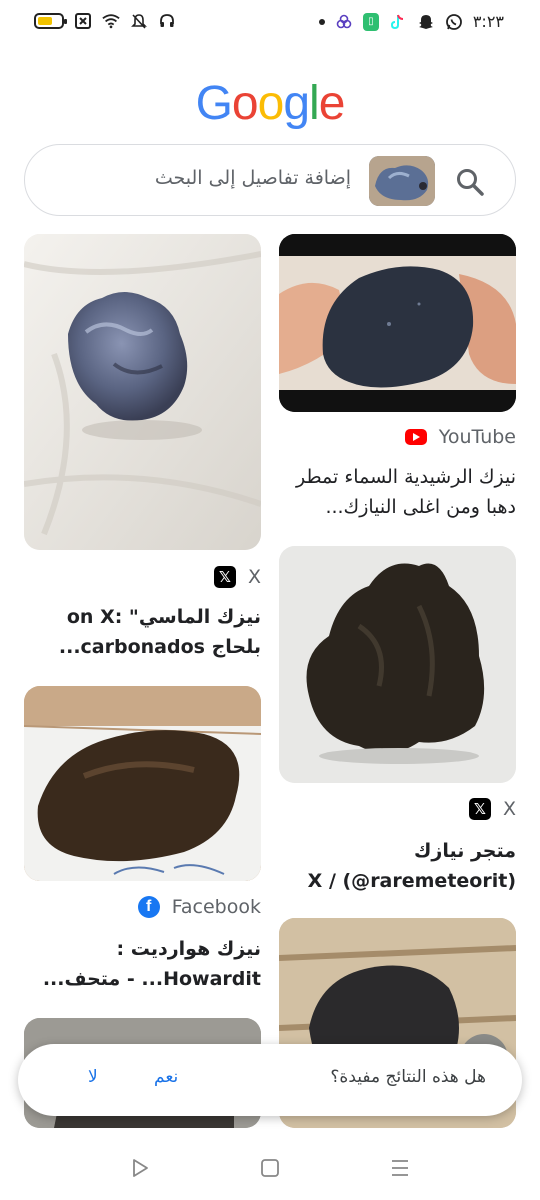 Image resolution: width=540 pixels, height=1200 pixels. Describe the element at coordinates (296, 103) in the screenshot. I see `logo-letter: g` at that location.